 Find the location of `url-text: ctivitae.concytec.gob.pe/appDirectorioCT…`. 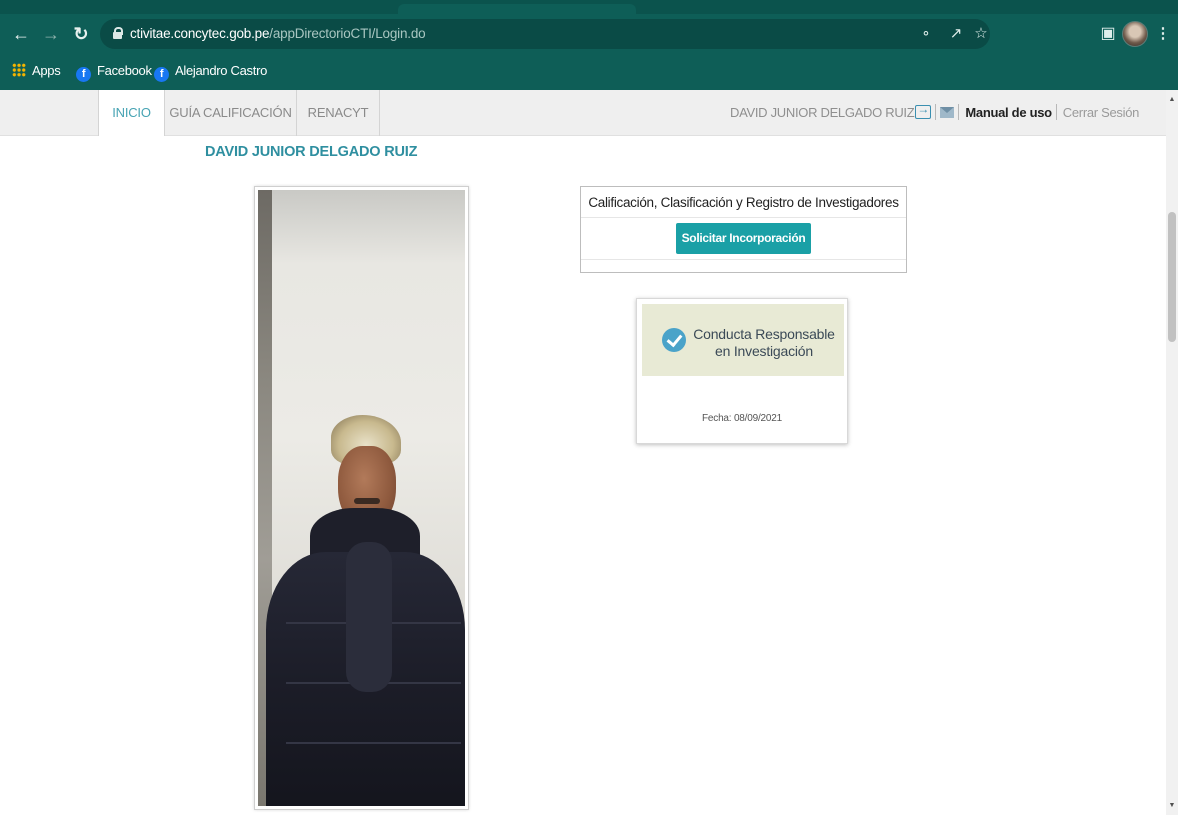

url-text: ctivitae.concytec.gob.pe/appDirectorioCT… is located at coordinates (278, 33).